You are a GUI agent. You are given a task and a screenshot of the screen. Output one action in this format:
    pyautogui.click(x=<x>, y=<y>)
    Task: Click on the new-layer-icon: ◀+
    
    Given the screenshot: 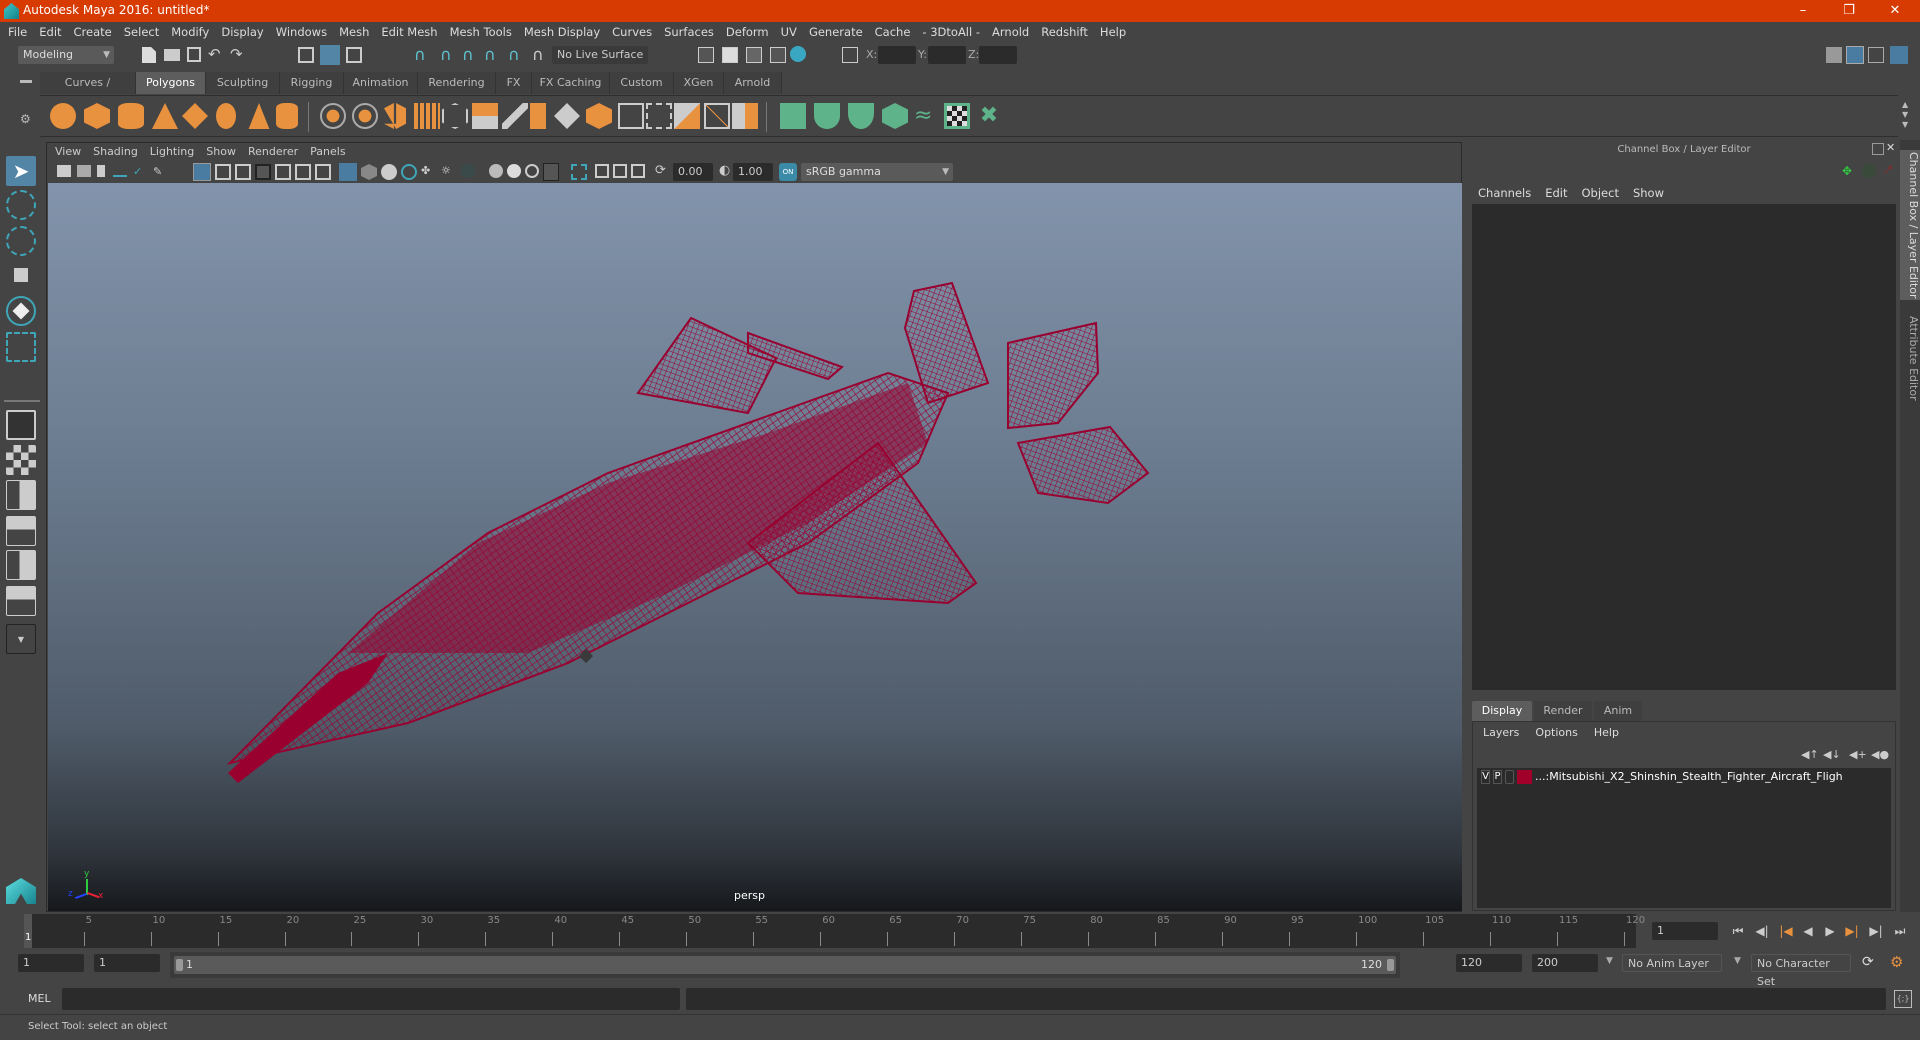 What is the action you would take?
    pyautogui.click(x=1858, y=754)
    